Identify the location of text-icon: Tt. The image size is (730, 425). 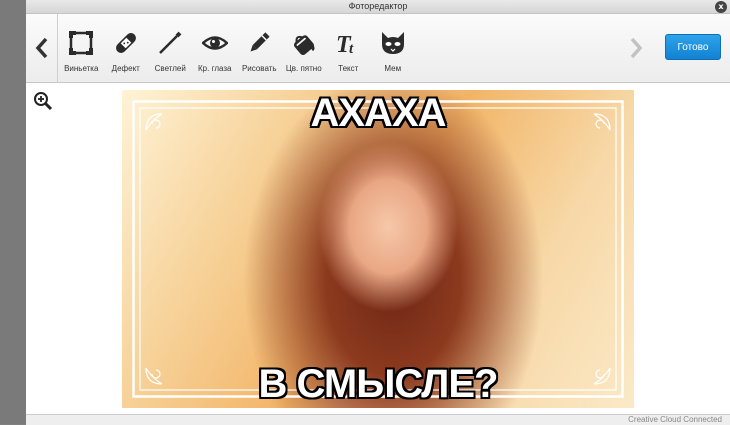
(348, 43).